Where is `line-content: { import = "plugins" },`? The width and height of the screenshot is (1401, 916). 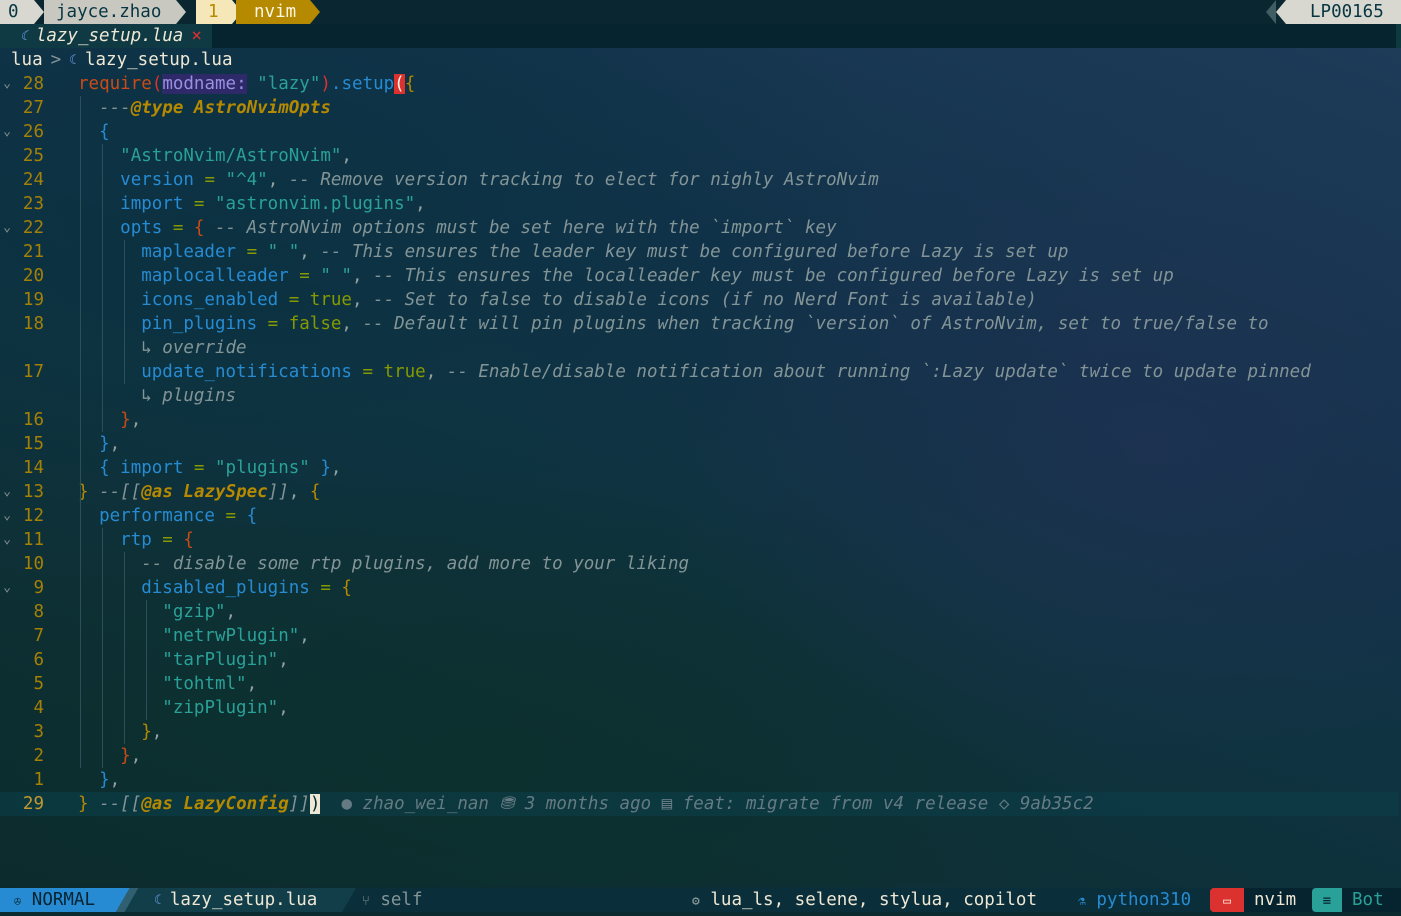
line-content: { import = "plugins" }, is located at coordinates (209, 468).